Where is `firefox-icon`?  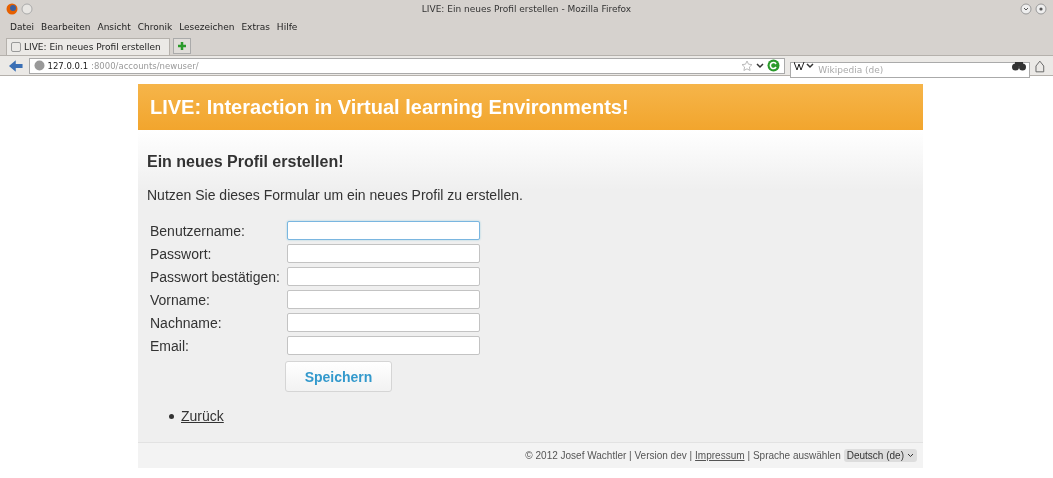
firefox-icon is located at coordinates (12, 9).